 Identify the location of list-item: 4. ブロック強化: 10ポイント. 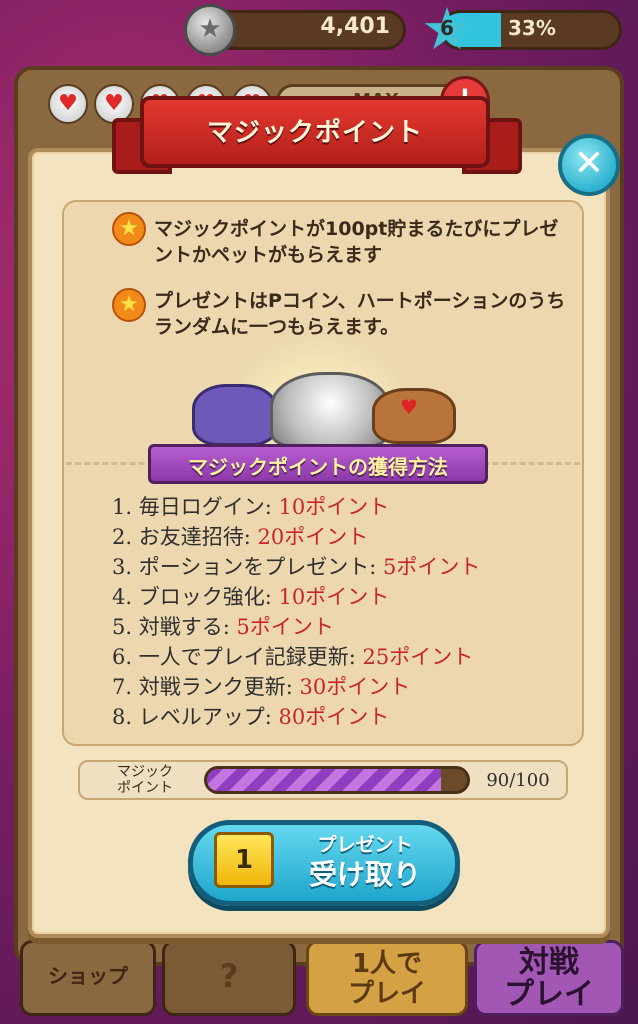
(342, 597).